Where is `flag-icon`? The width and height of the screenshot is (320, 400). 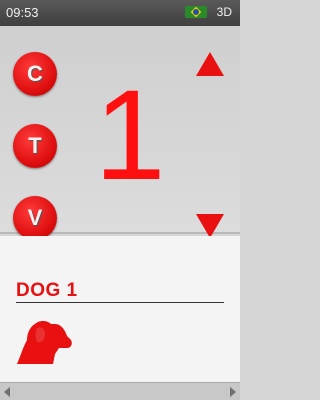
flag-icon is located at coordinates (195, 12).